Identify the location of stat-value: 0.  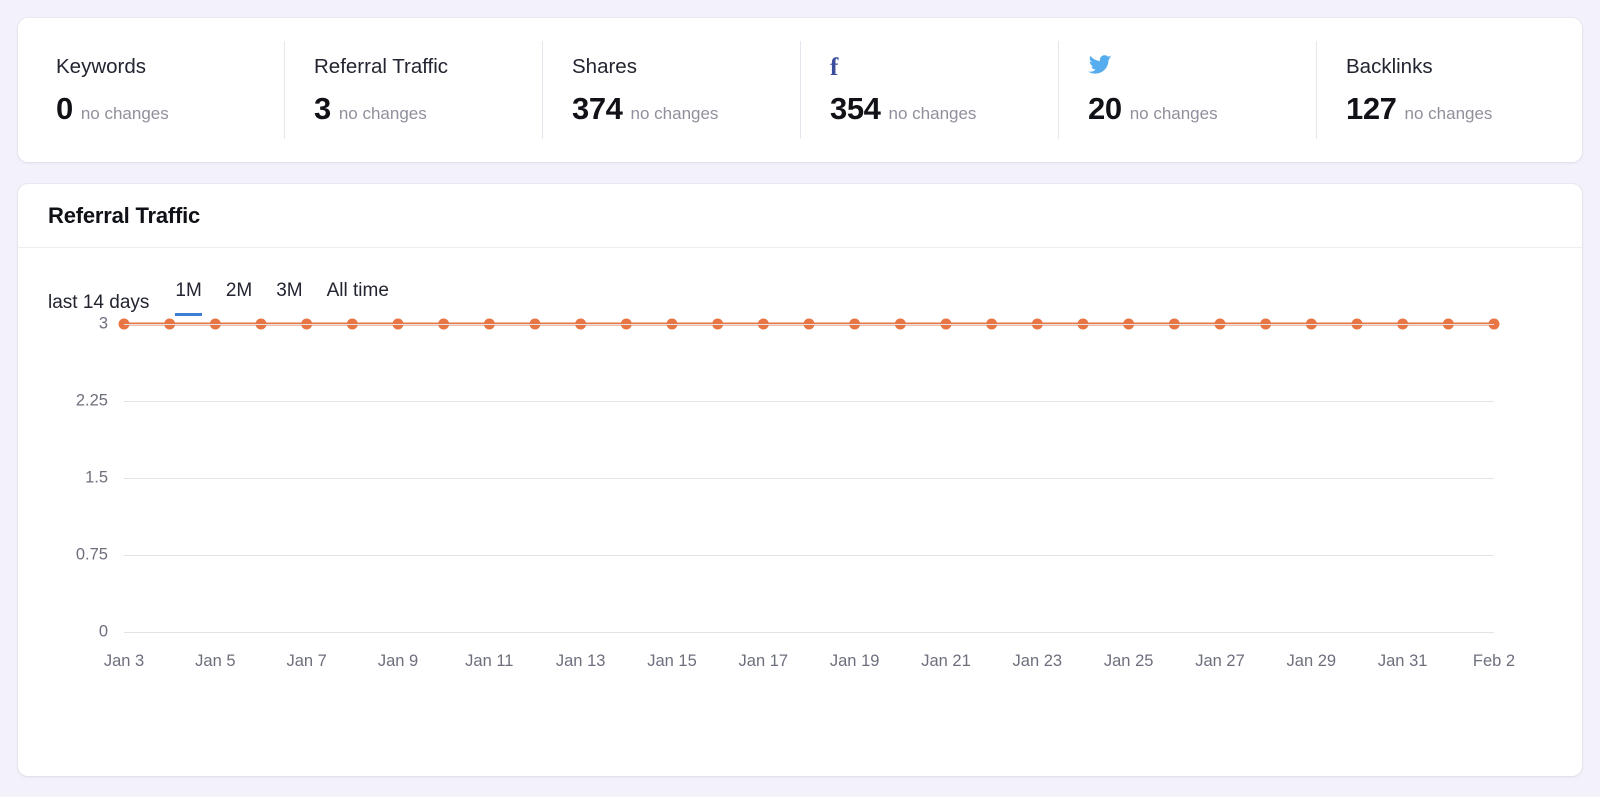
(64, 108).